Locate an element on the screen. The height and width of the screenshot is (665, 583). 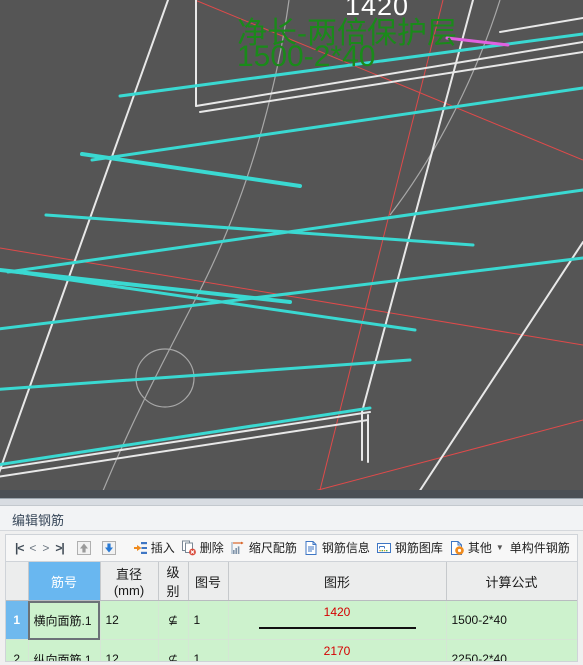
other-menu-button: 其他 ▼ is located at coordinates (476, 548).